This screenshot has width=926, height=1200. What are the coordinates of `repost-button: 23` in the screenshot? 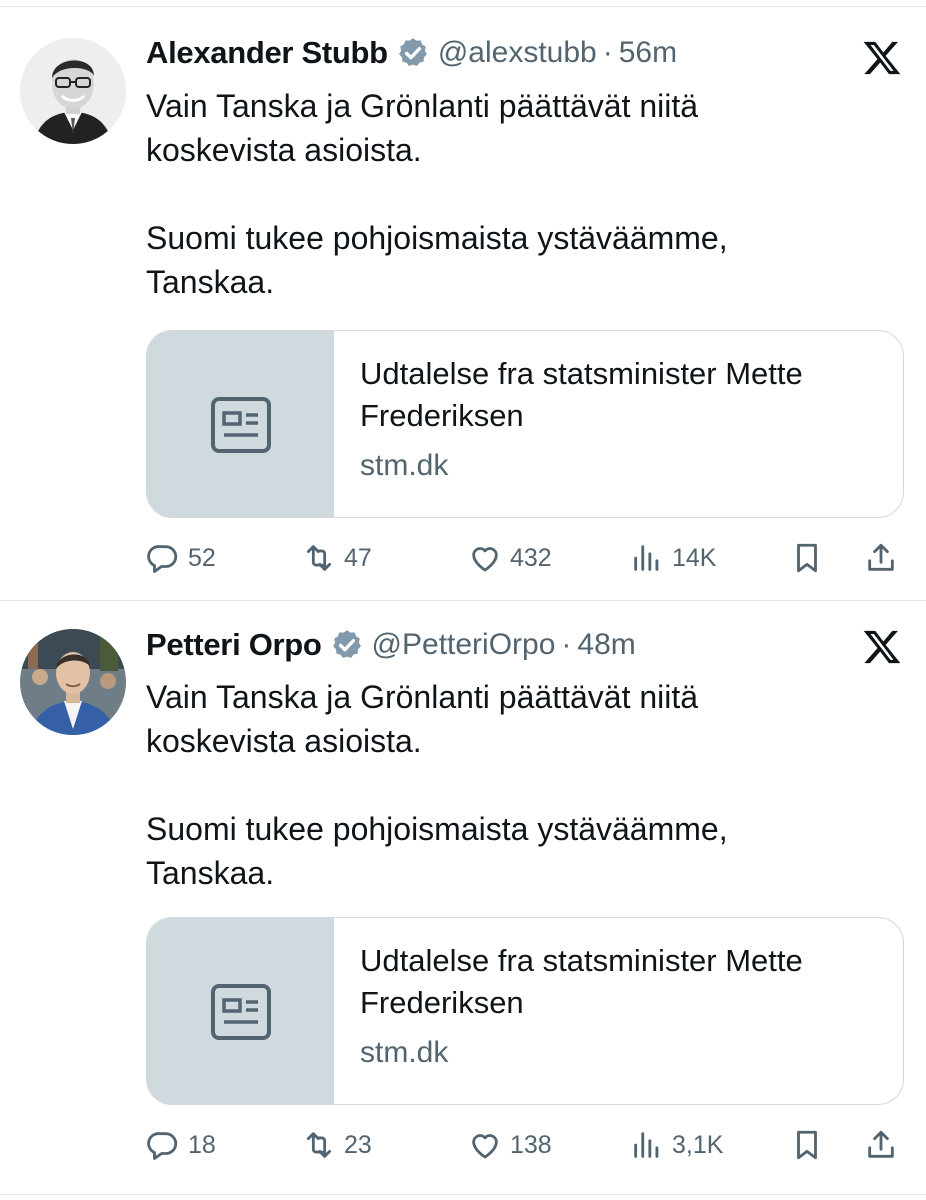 It's located at (337, 1145).